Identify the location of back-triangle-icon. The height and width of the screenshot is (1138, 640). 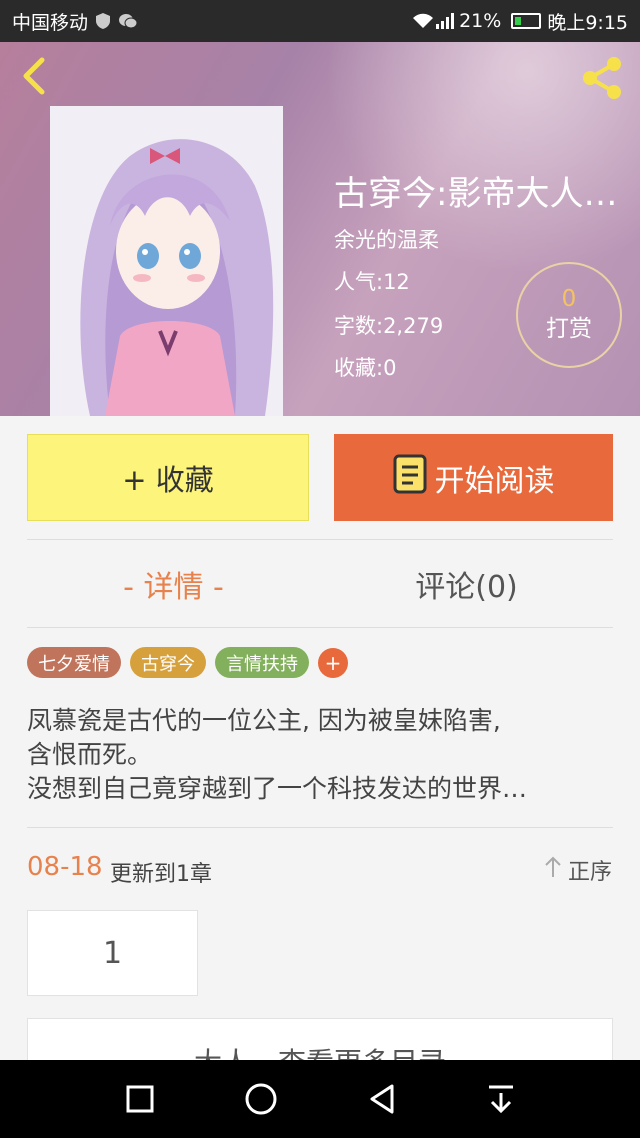
(382, 1099).